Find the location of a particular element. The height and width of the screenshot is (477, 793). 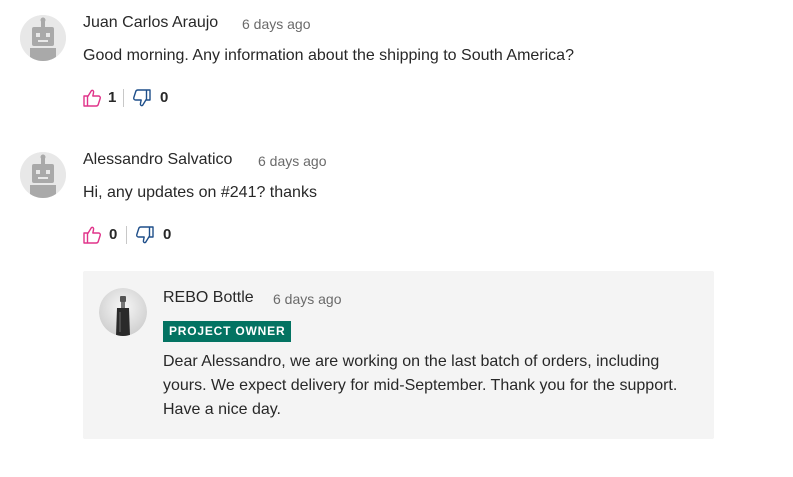

like-count: 1 is located at coordinates (112, 97).